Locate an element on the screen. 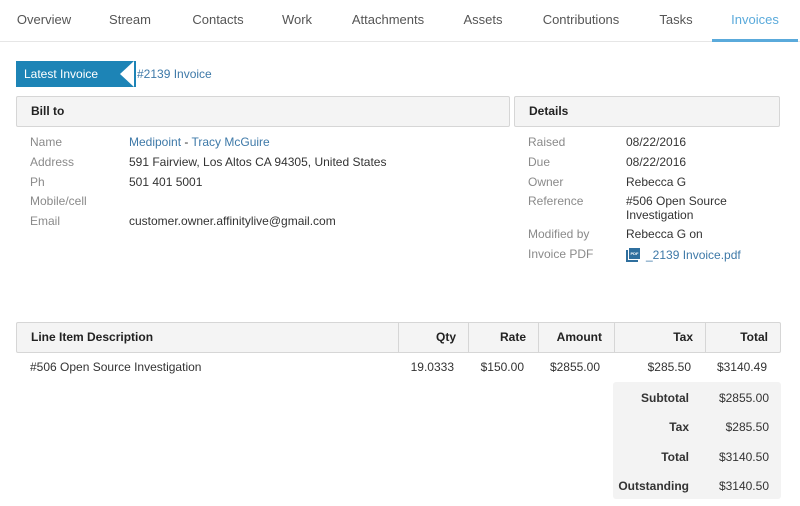 The width and height of the screenshot is (800, 506). latest-invoice-label: Latest Invoice is located at coordinates (76, 74).